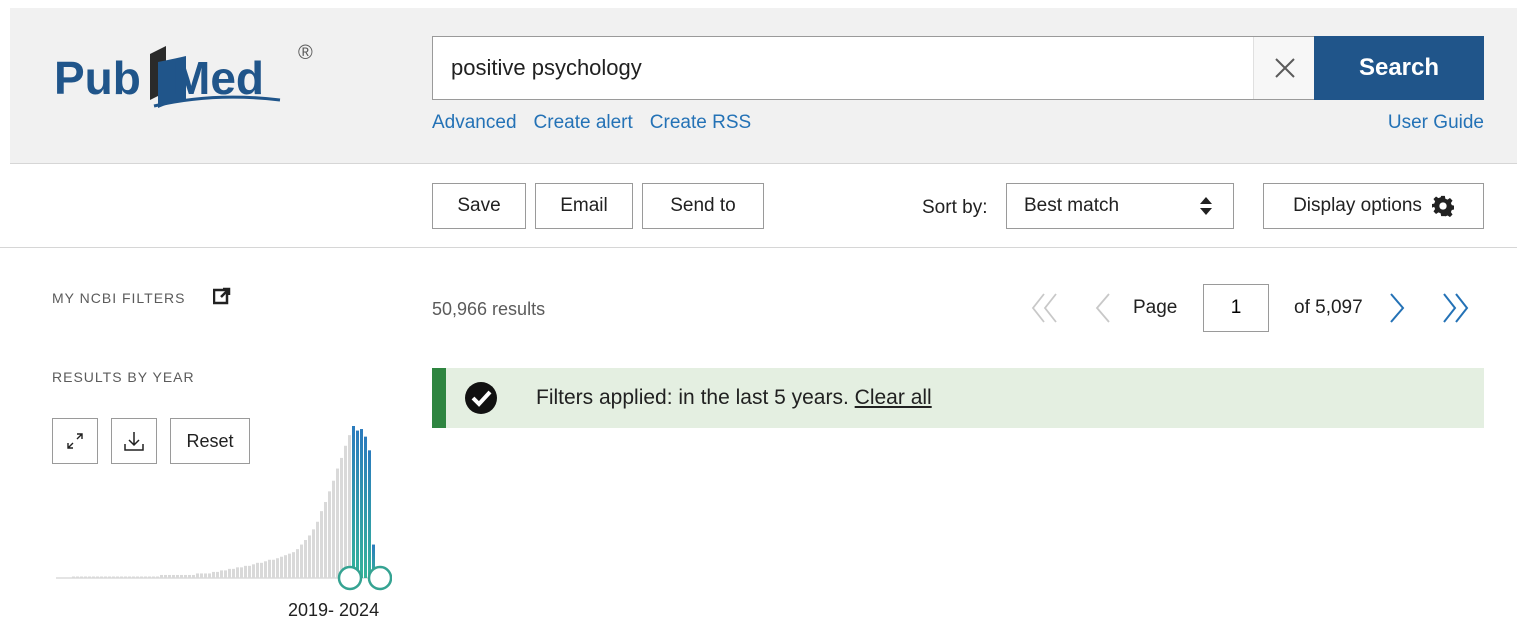  I want to click on search-button: Search, so click(1399, 68).